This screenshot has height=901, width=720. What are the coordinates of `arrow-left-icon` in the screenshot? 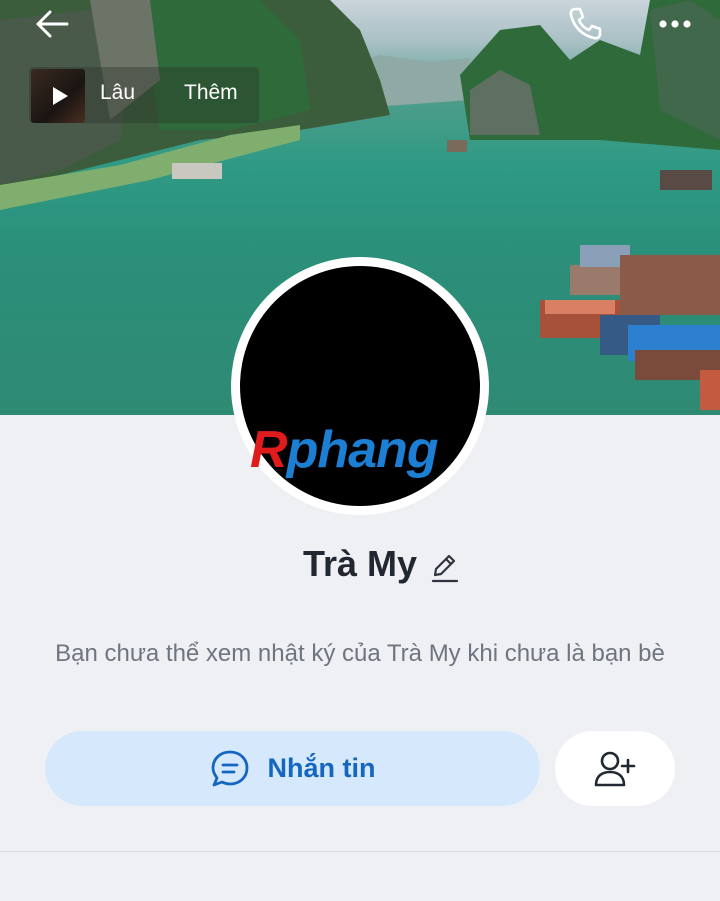 It's located at (52, 24).